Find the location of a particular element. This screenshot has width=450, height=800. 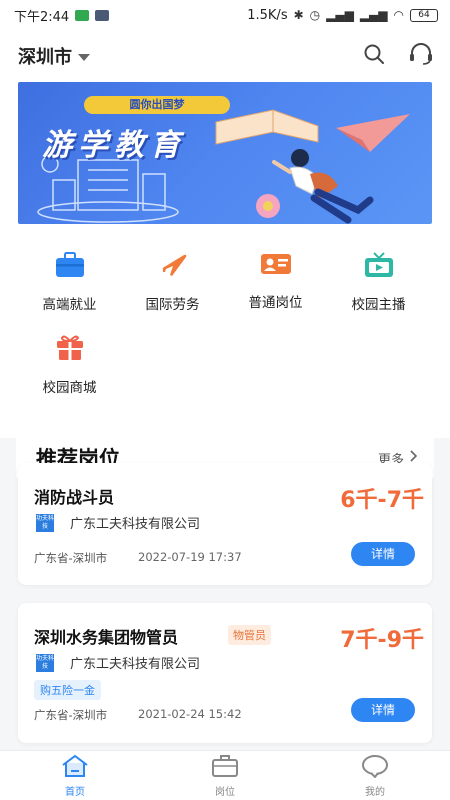

tab-jobs: 岗位 is located at coordinates (225, 775).